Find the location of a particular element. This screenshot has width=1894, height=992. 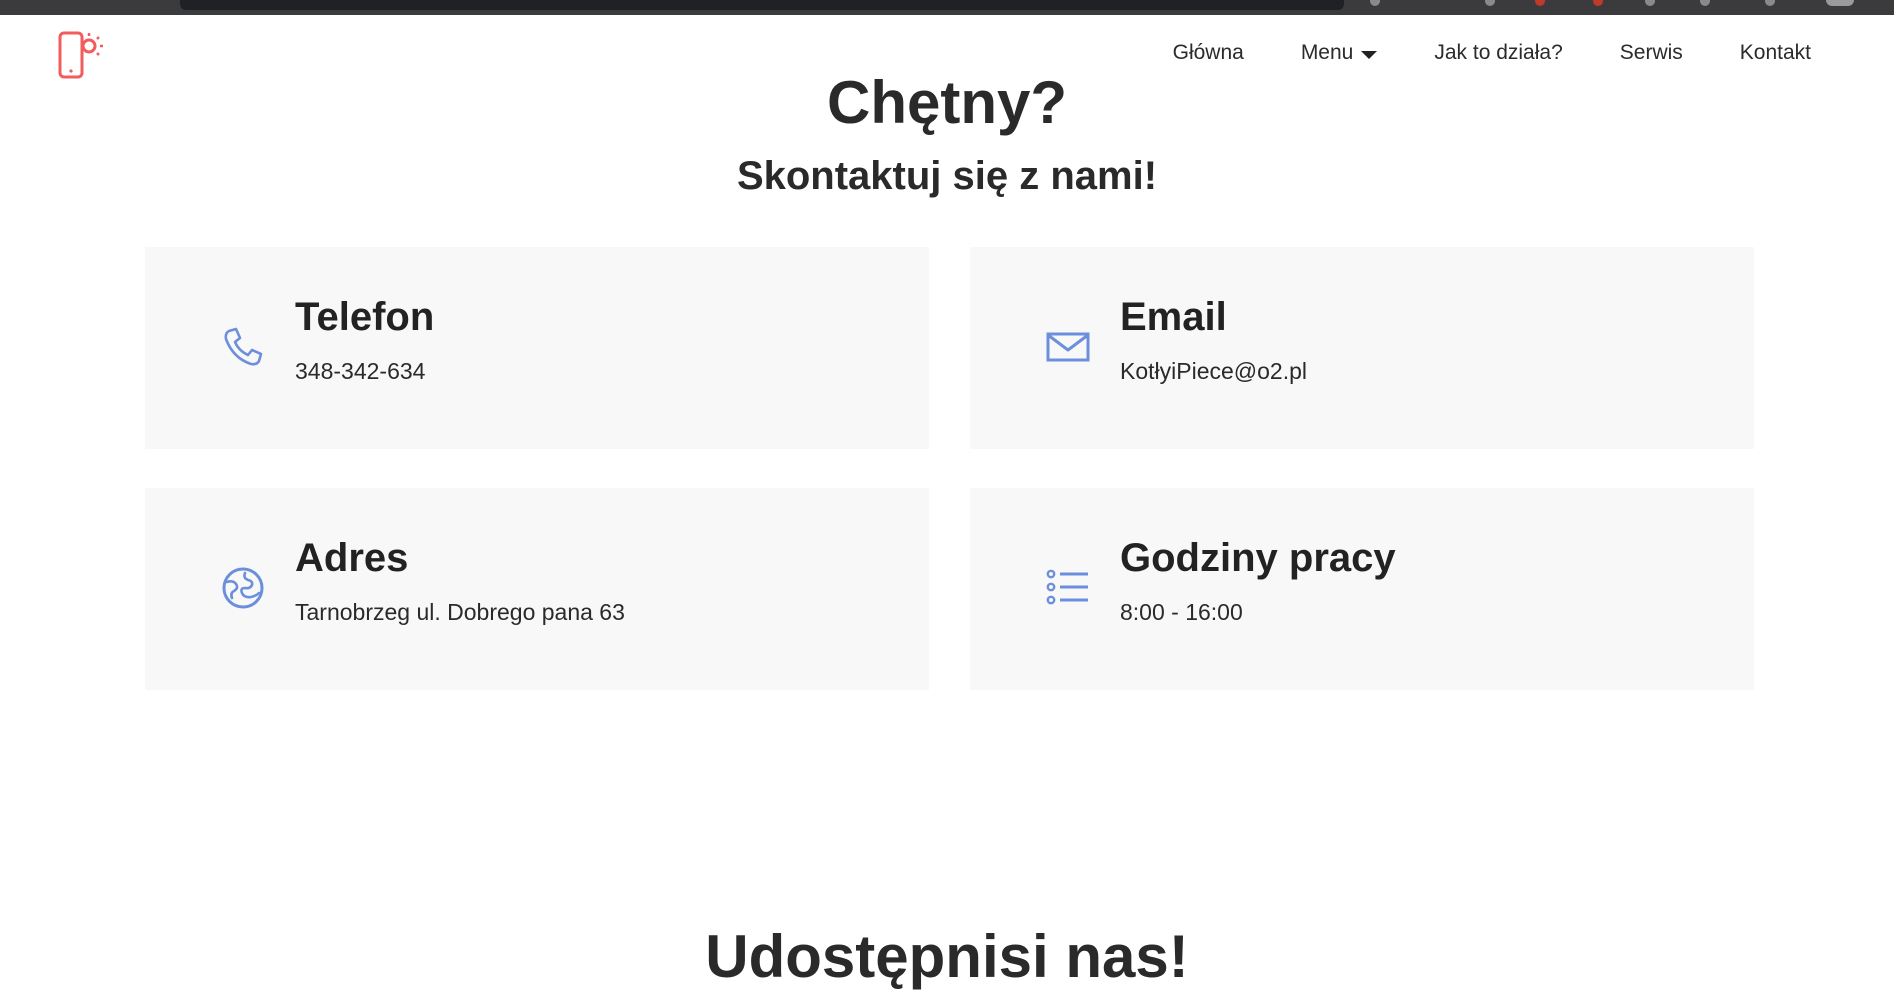

nav-item-menu: Menu is located at coordinates (1339, 53).